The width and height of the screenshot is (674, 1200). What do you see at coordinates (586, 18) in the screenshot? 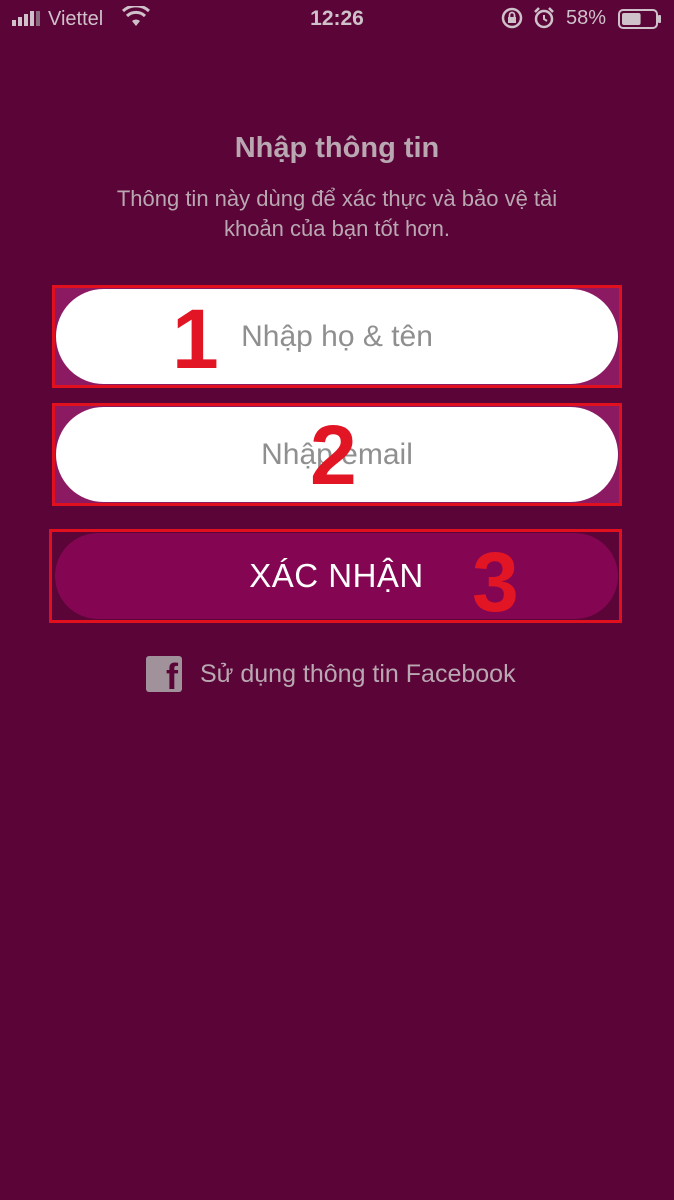
I see `battery-percentage: 58%` at bounding box center [586, 18].